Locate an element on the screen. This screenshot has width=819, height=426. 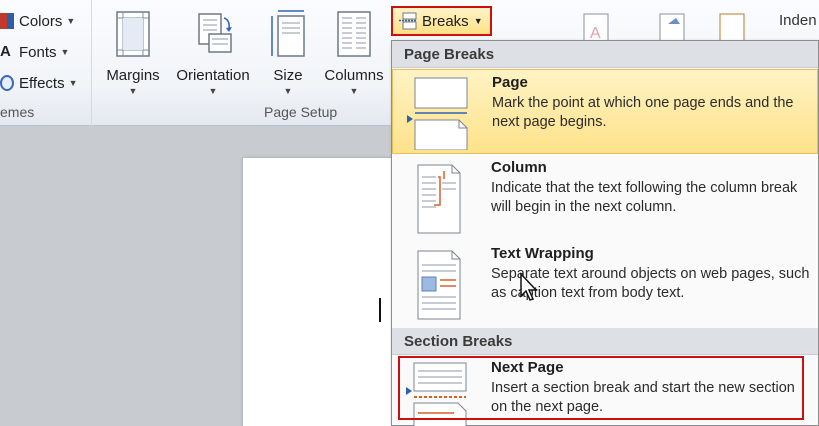
margins-icon is located at coordinates (133, 34).